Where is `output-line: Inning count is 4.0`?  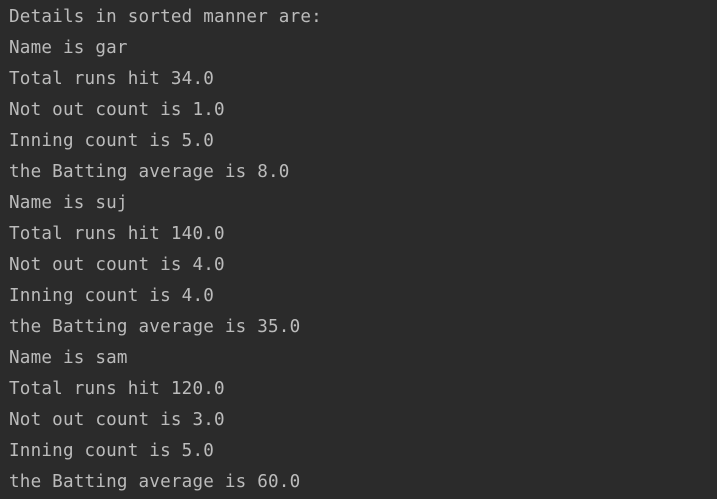 output-line: Inning count is 4.0 is located at coordinates (112, 296).